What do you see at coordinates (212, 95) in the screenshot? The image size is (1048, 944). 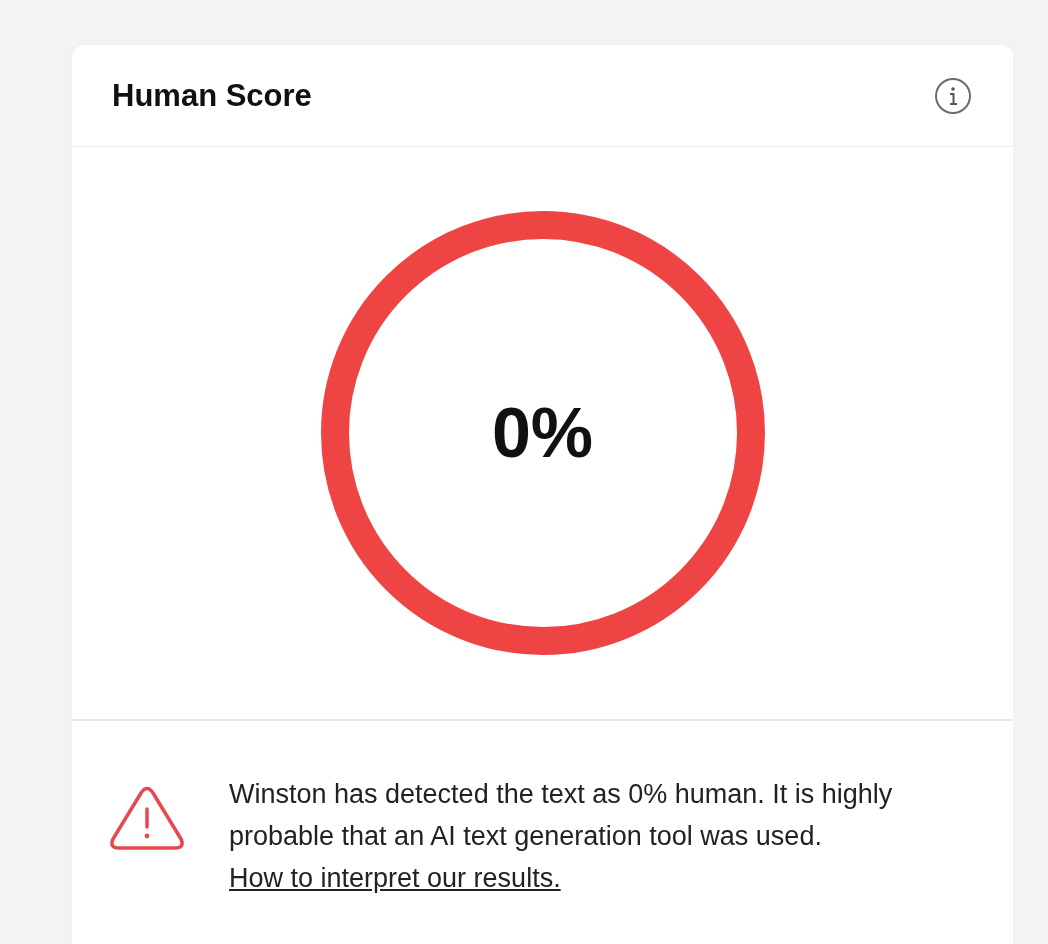 I see `card-title: Human Score` at bounding box center [212, 95].